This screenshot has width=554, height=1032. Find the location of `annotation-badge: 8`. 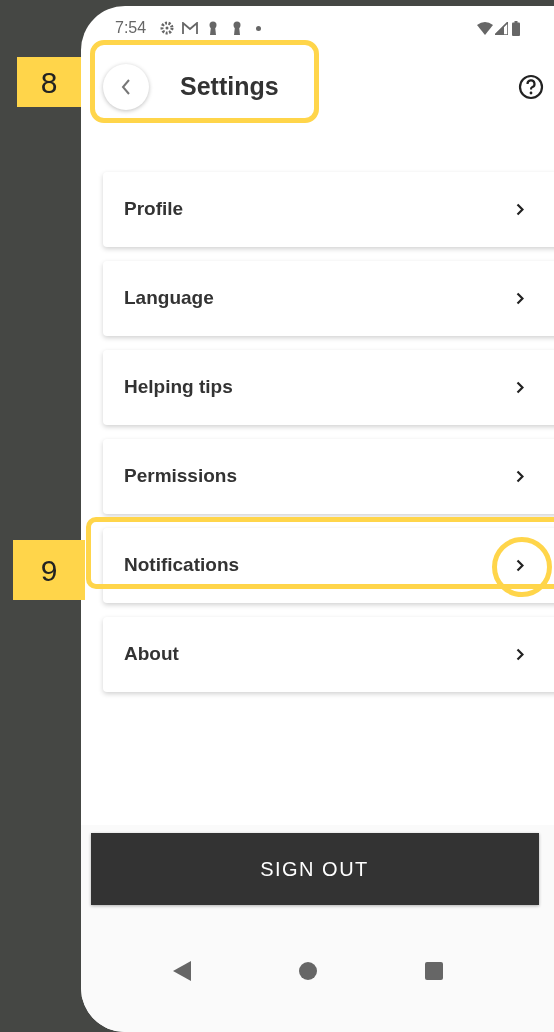

annotation-badge: 8 is located at coordinates (49, 82).